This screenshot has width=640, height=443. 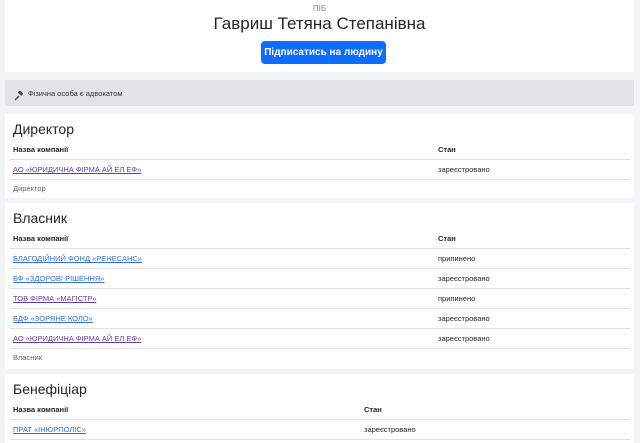 I want to click on section-title: Власник, so click(x=40, y=218).